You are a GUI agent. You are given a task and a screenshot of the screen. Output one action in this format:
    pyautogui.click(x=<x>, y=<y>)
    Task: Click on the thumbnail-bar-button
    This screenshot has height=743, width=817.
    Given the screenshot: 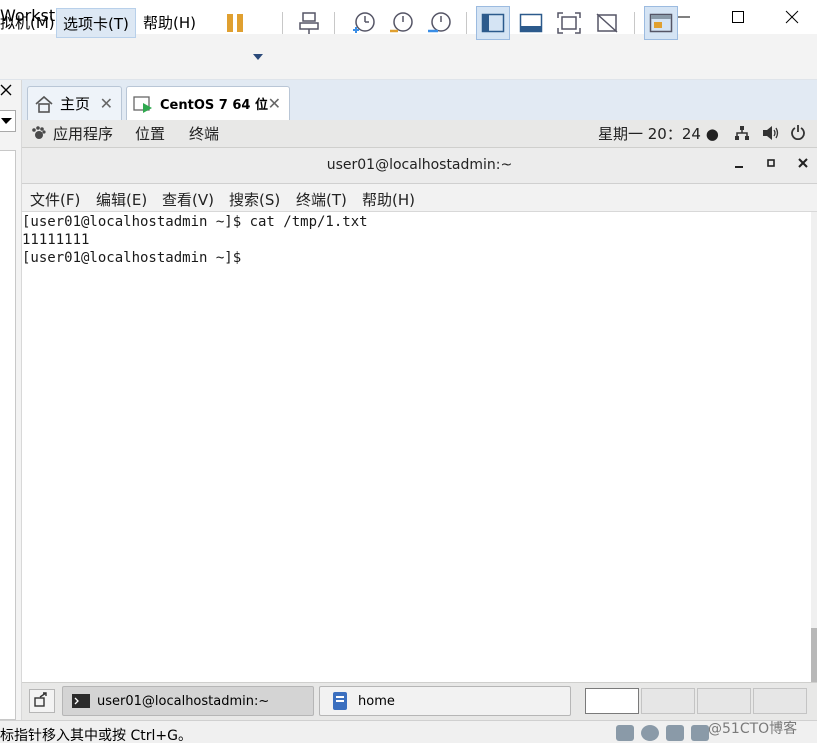 What is the action you would take?
    pyautogui.click(x=531, y=23)
    